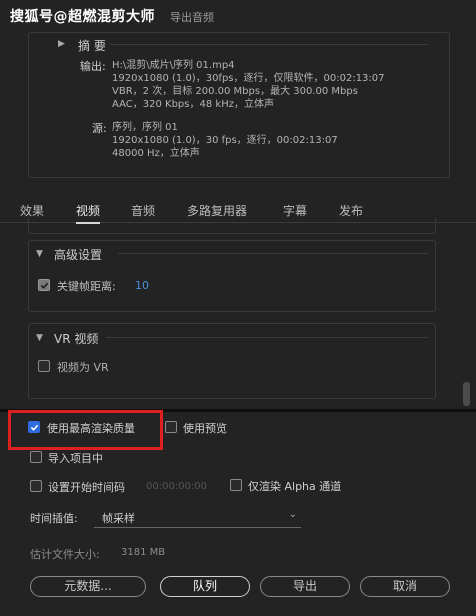  I want to click on tab-effects: 效果, so click(32, 210).